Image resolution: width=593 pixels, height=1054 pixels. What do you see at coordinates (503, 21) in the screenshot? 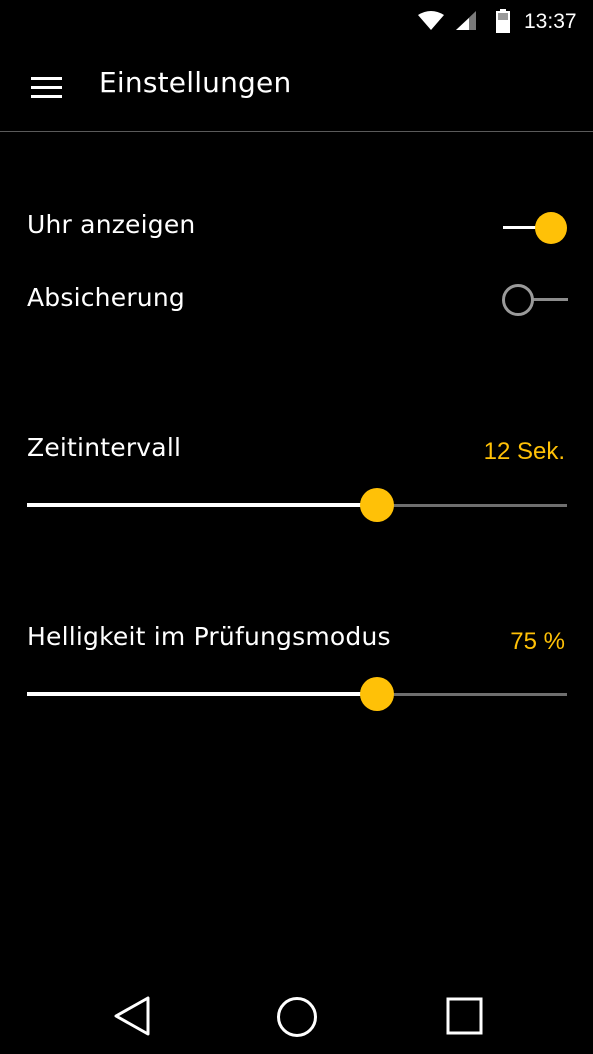
I see `battery-icon` at bounding box center [503, 21].